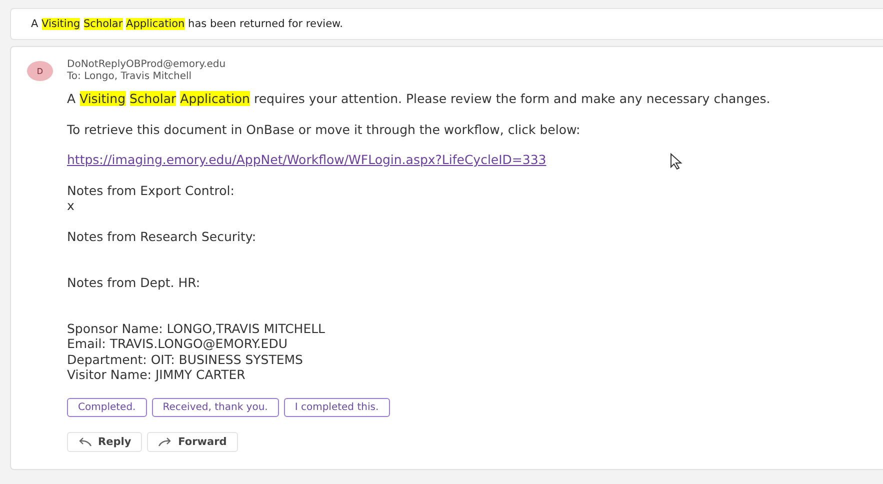 This screenshot has width=883, height=484. What do you see at coordinates (134, 282) in the screenshot?
I see `notes-heading: Notes from Dept. HR:` at bounding box center [134, 282].